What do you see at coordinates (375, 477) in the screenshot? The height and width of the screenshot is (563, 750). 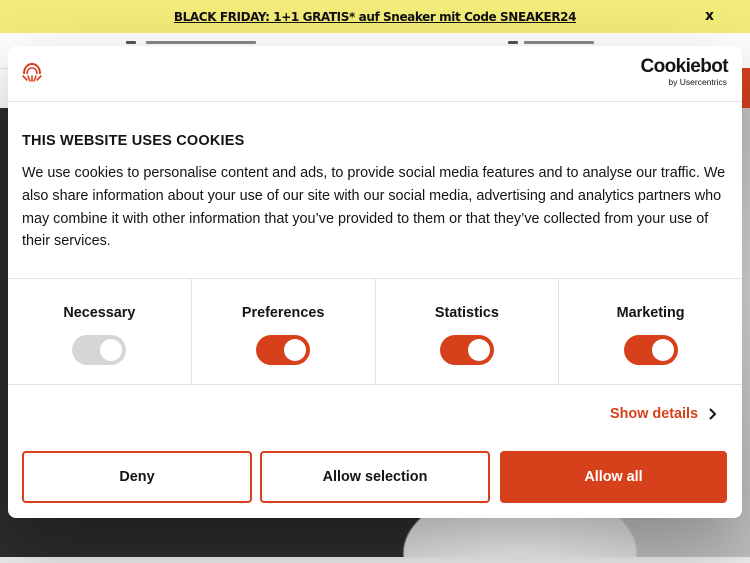 I see `allow-selection-button: Allow selection` at bounding box center [375, 477].